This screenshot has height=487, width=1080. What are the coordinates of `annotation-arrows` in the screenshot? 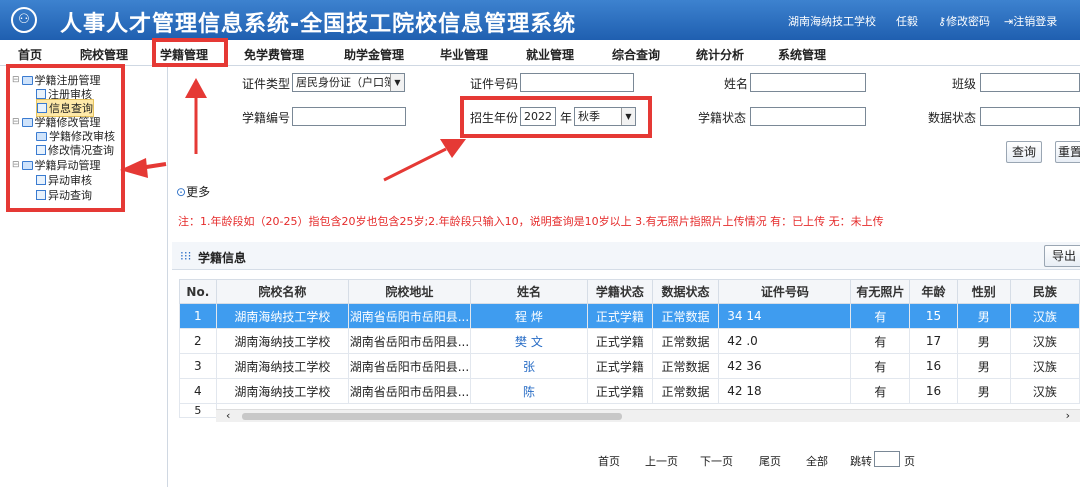 It's located at (293, 130).